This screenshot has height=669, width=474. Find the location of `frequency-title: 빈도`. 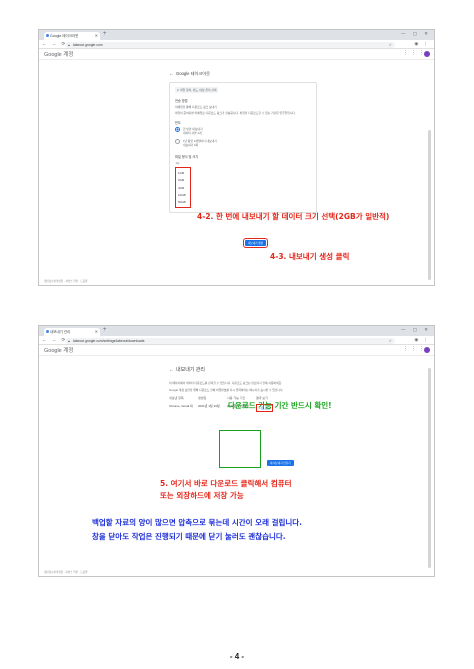

frequency-title: 빈도 is located at coordinates (178, 123).